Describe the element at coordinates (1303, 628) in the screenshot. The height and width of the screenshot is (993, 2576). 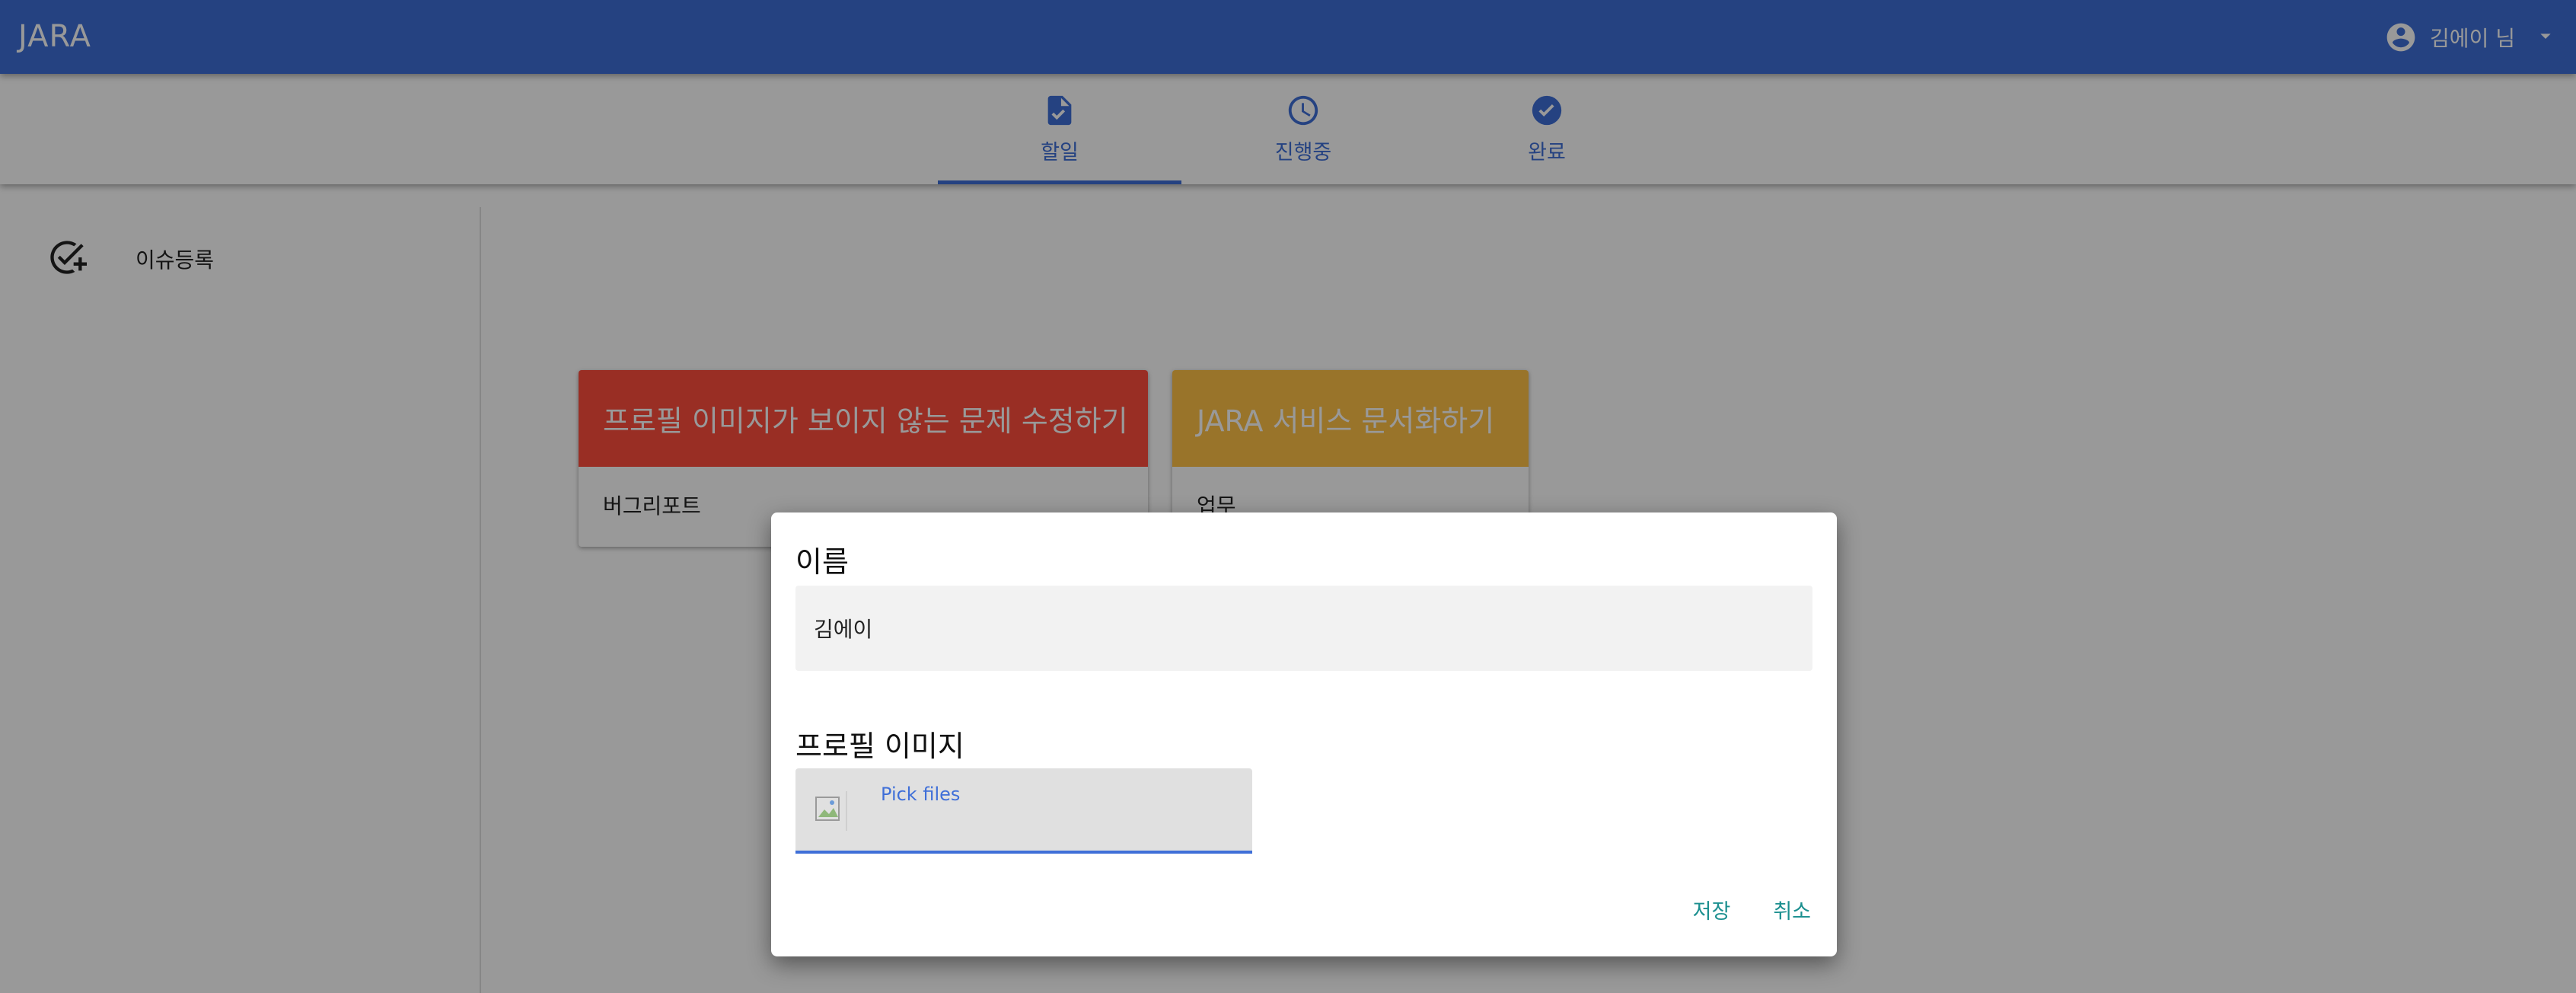
I see `name-input` at that location.